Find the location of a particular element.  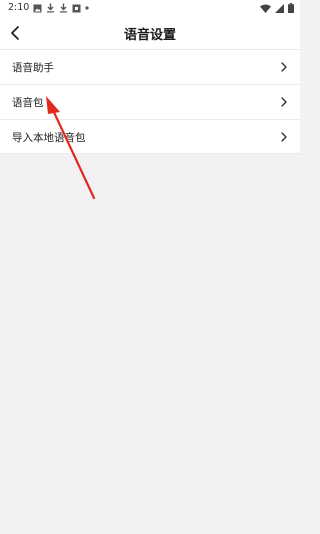

dot-icon is located at coordinates (87, 8).